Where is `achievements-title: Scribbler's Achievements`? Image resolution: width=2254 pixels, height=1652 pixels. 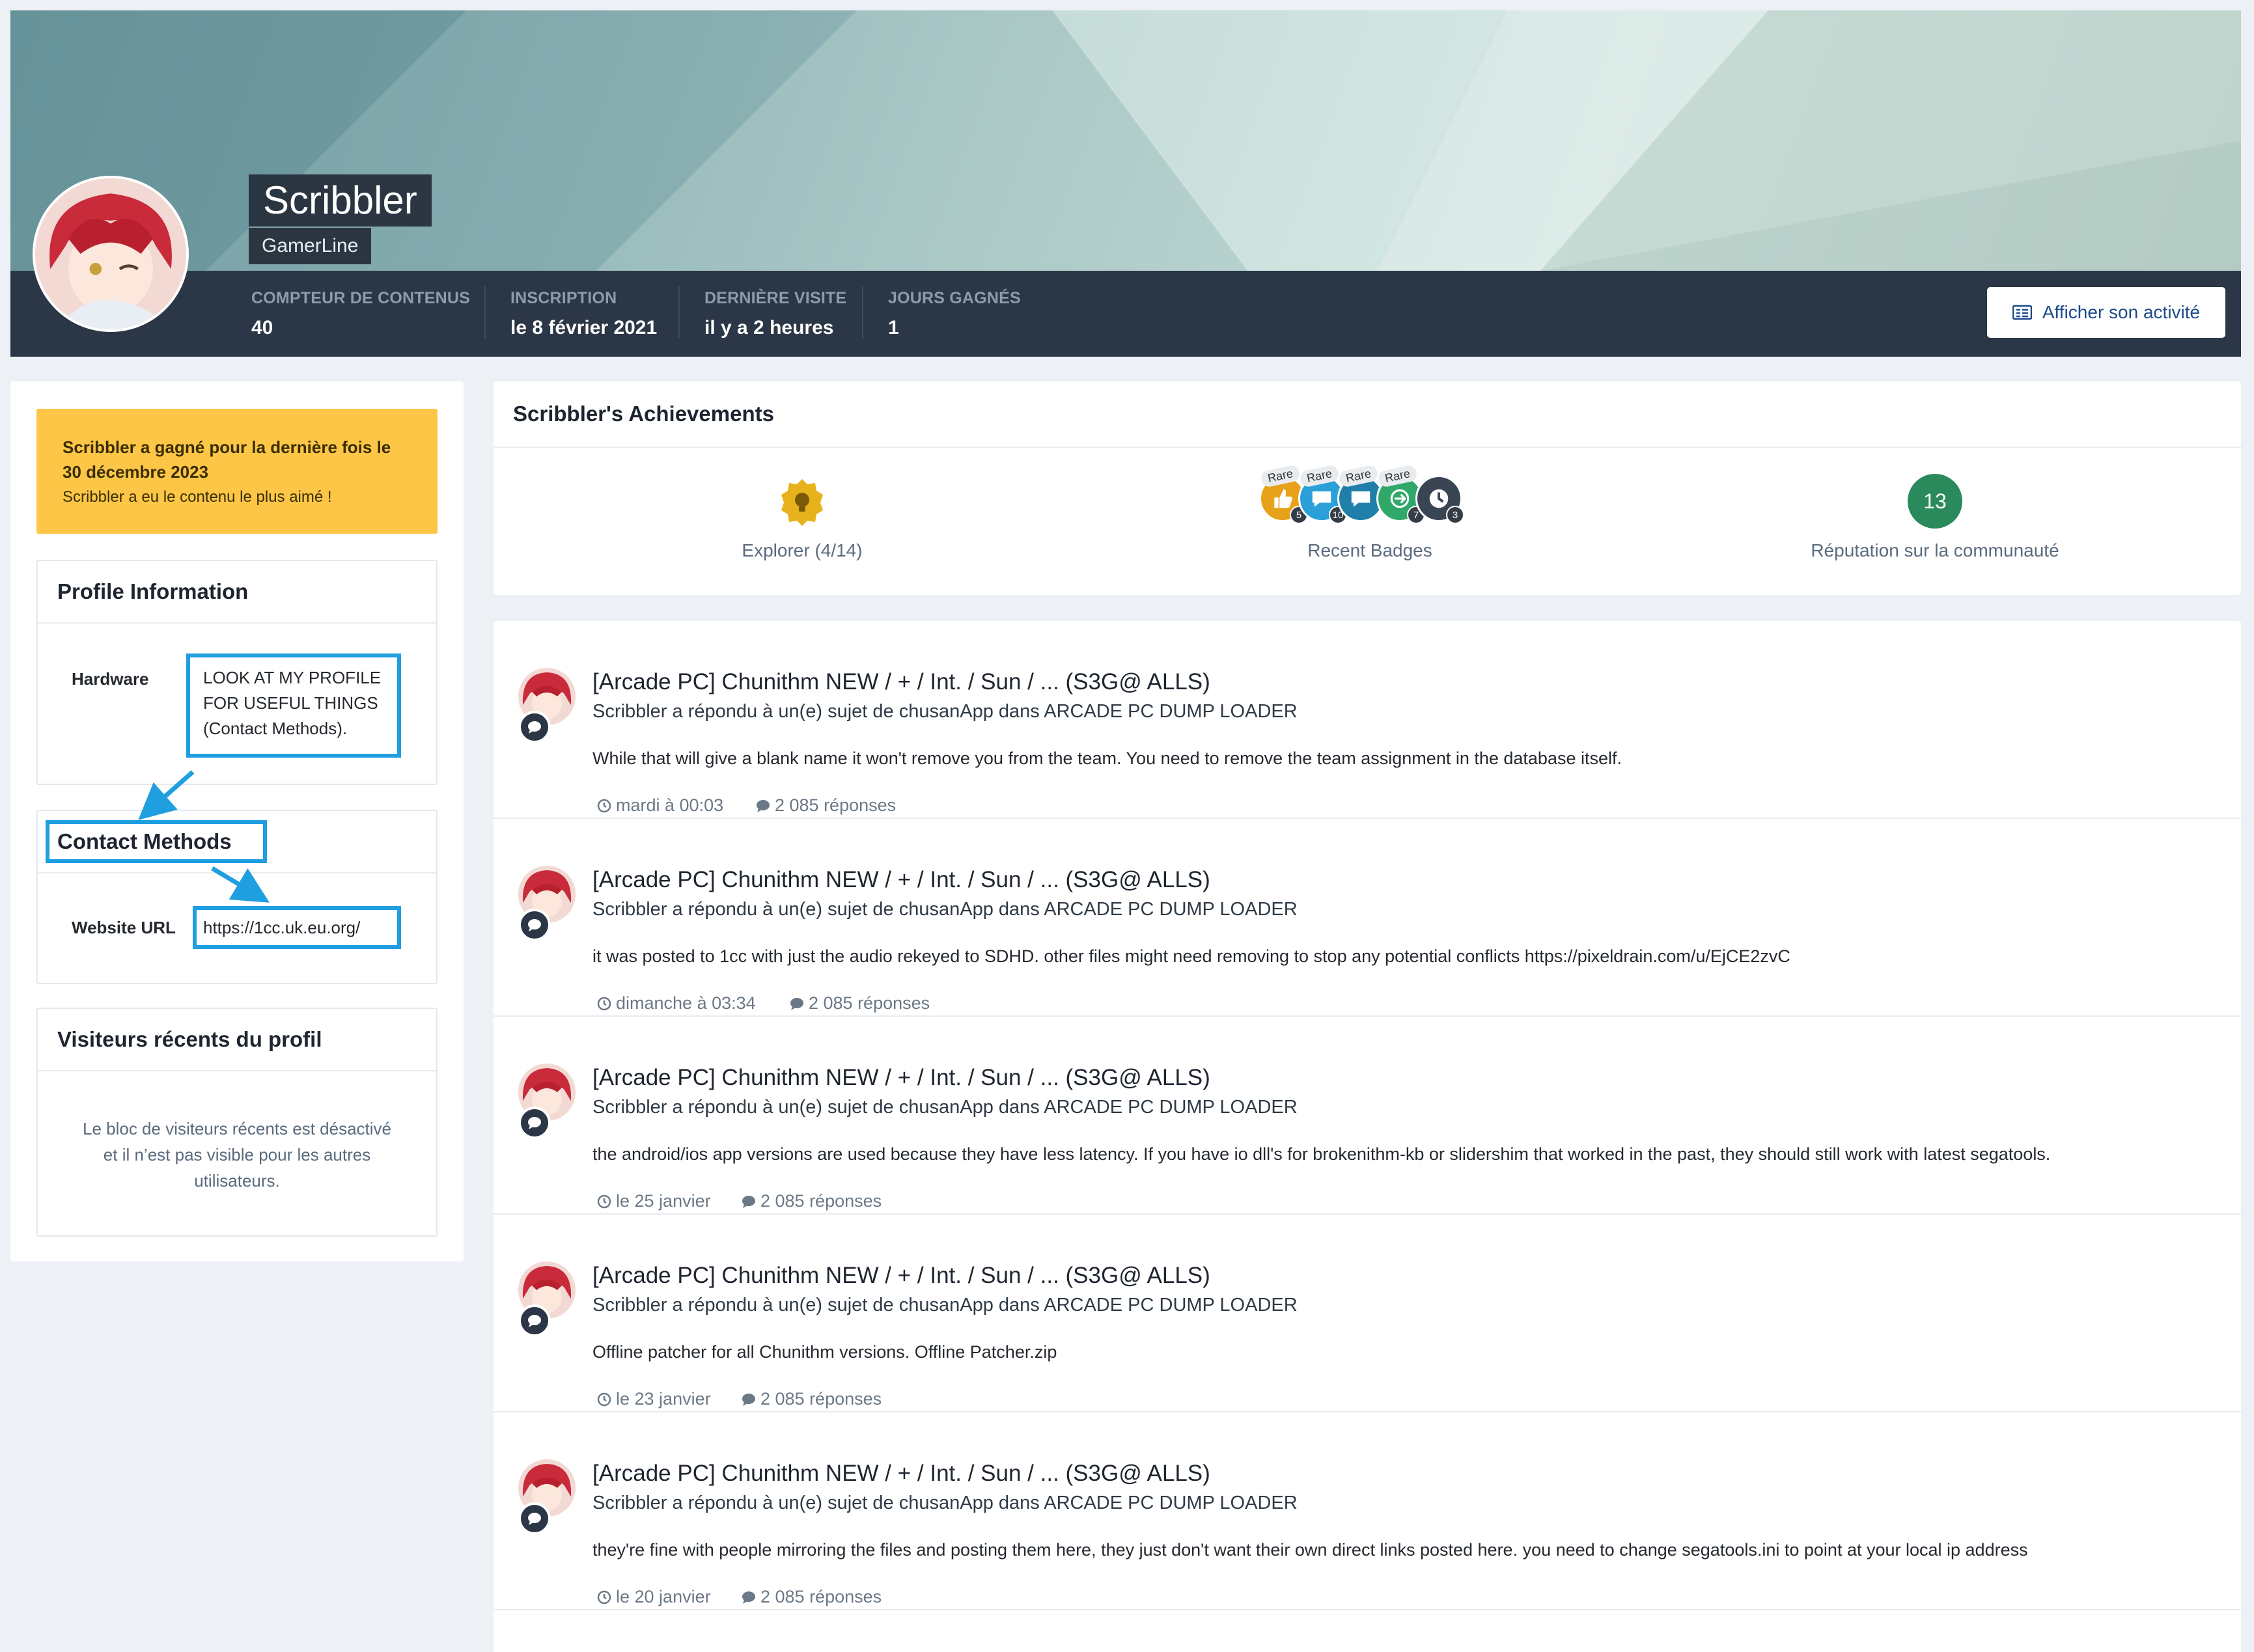 achievements-title: Scribbler's Achievements is located at coordinates (643, 414).